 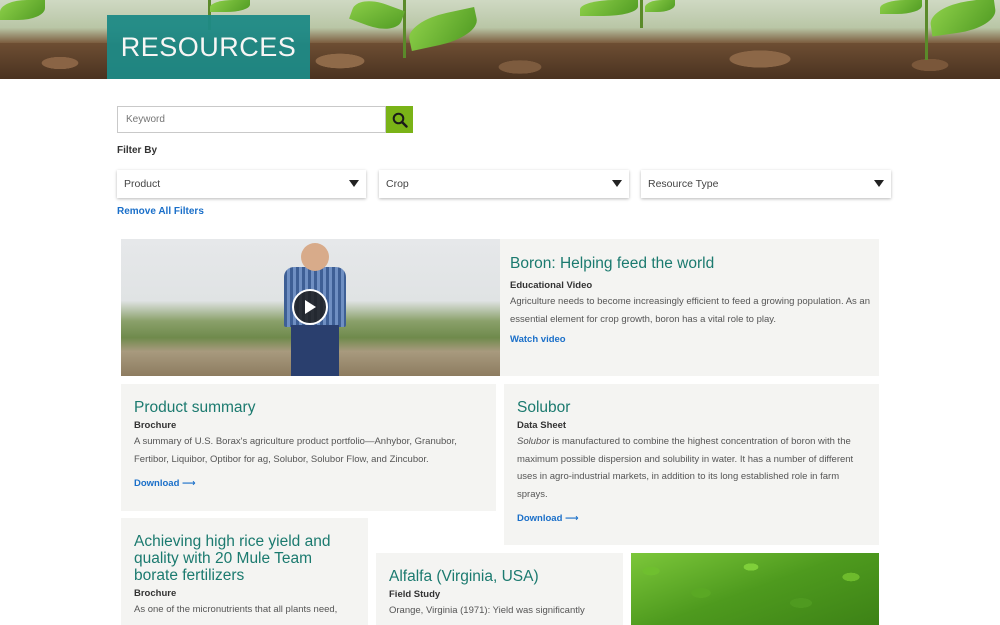 I want to click on play-icon, so click(x=310, y=307).